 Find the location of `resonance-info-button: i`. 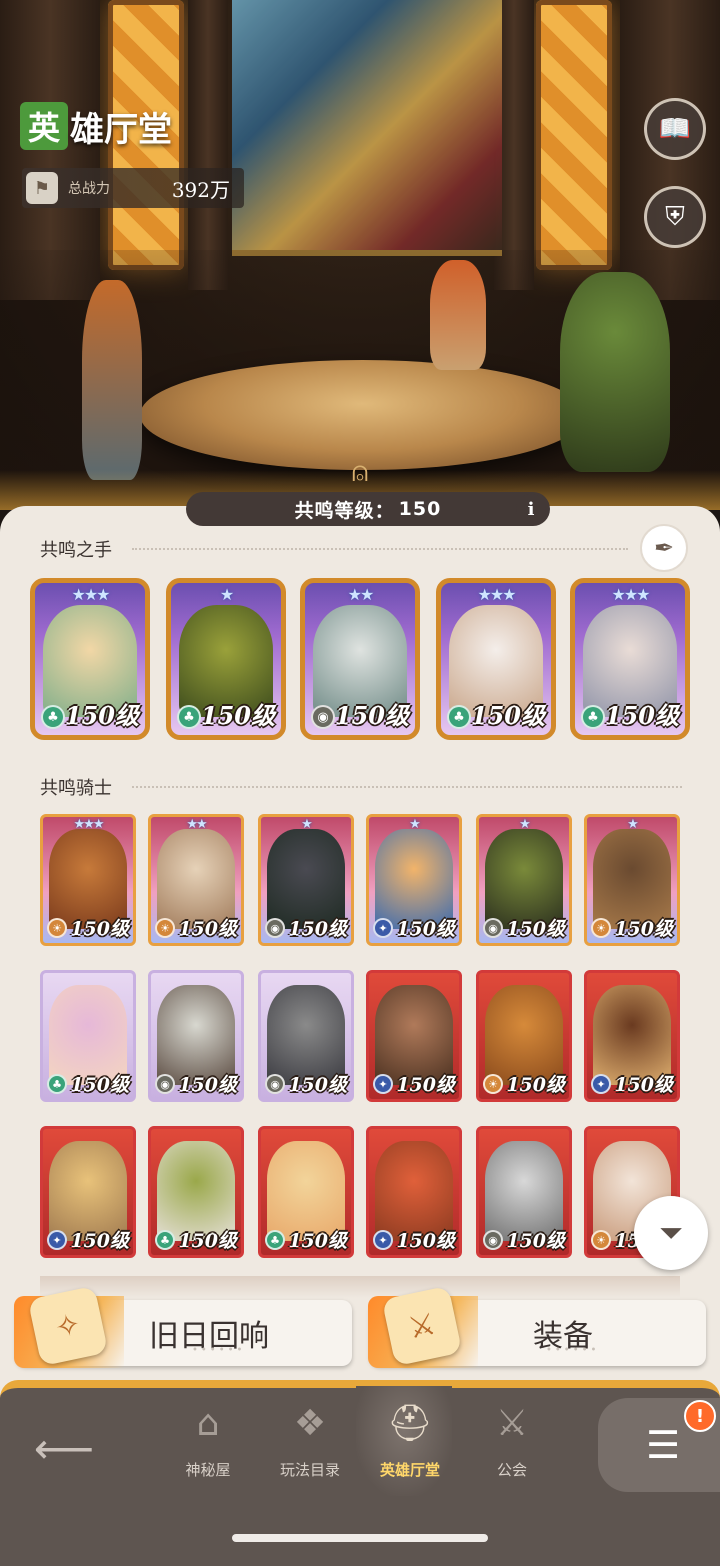

resonance-info-button: i is located at coordinates (531, 509).